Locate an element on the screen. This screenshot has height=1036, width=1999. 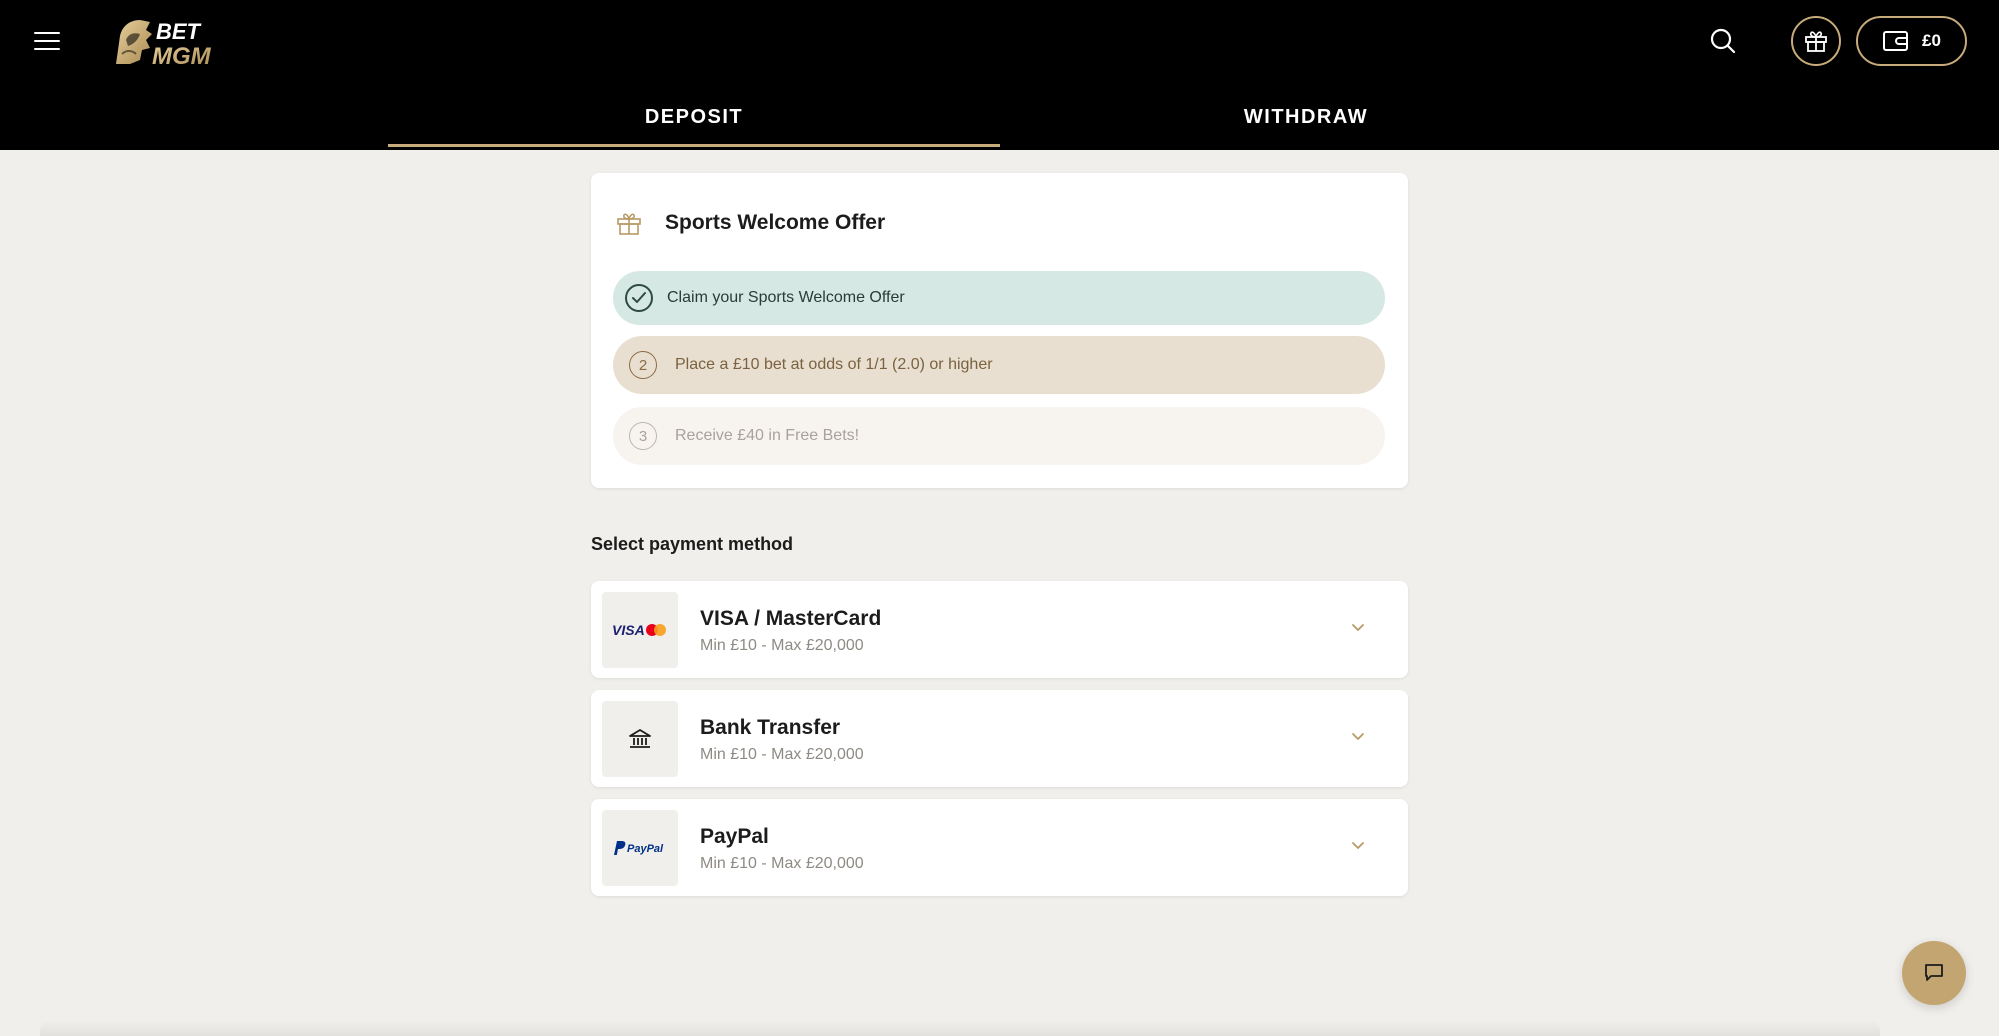
bank-icon is located at coordinates (640, 739).